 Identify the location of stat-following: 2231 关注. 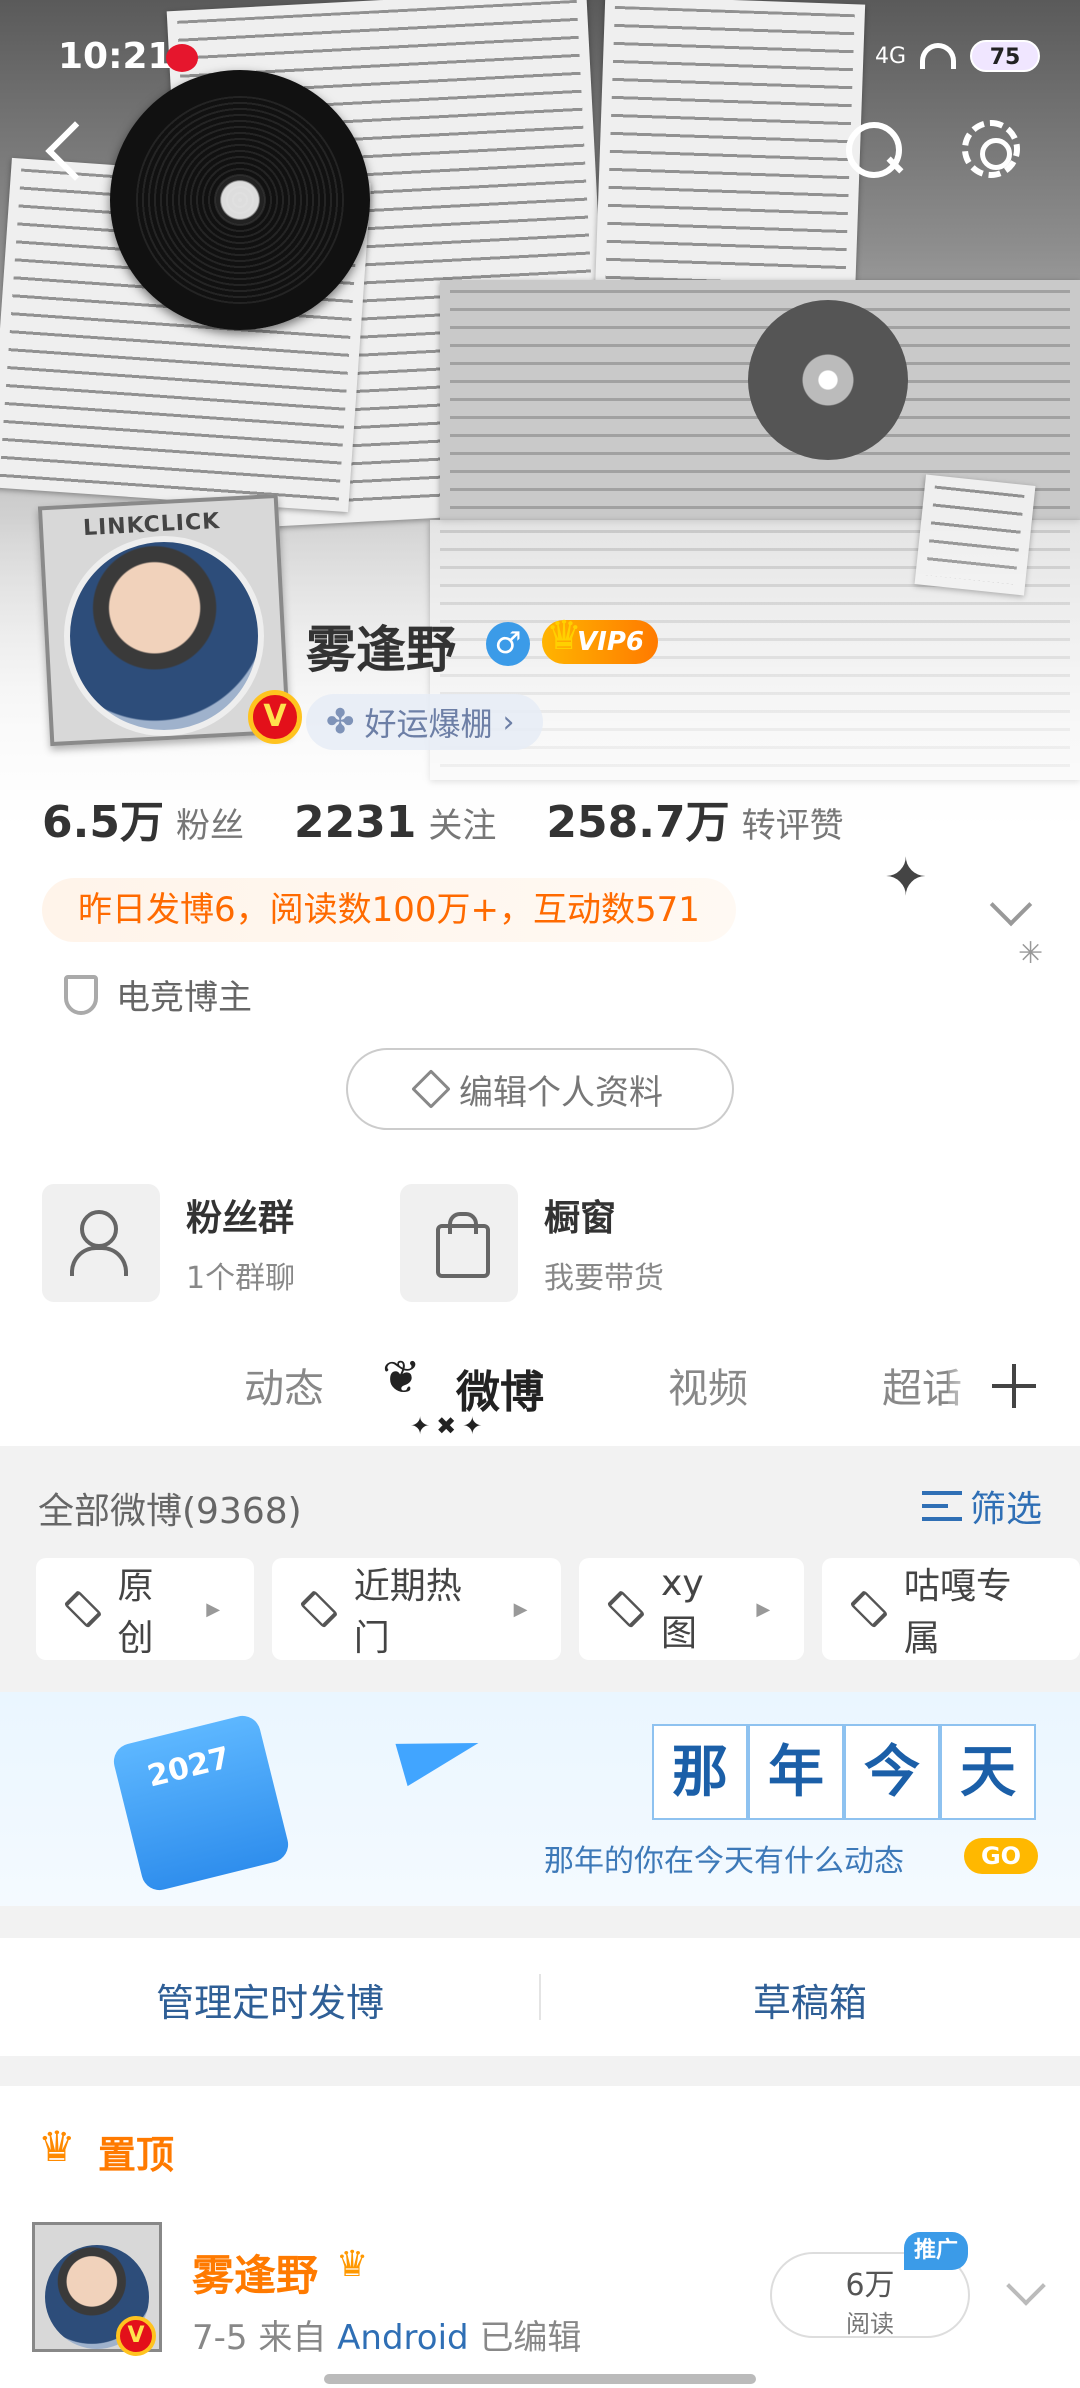
(395, 822).